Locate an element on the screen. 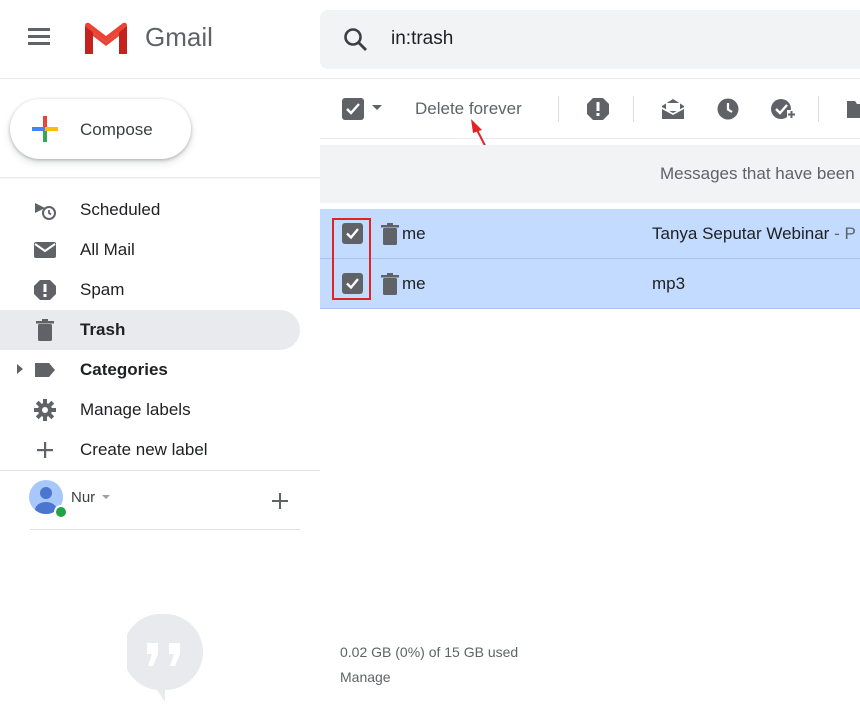 This screenshot has height=714, width=860. sidebar-item-trash: Trash is located at coordinates (150, 330).